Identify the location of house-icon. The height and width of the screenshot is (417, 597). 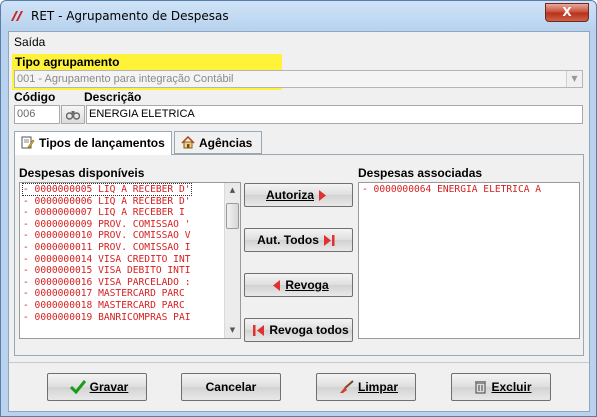
(188, 142).